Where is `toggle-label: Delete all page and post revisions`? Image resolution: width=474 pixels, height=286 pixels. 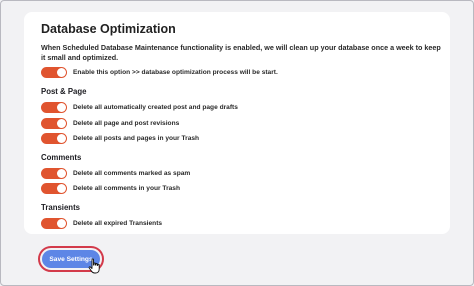
toggle-label: Delete all page and post revisions is located at coordinates (126, 123).